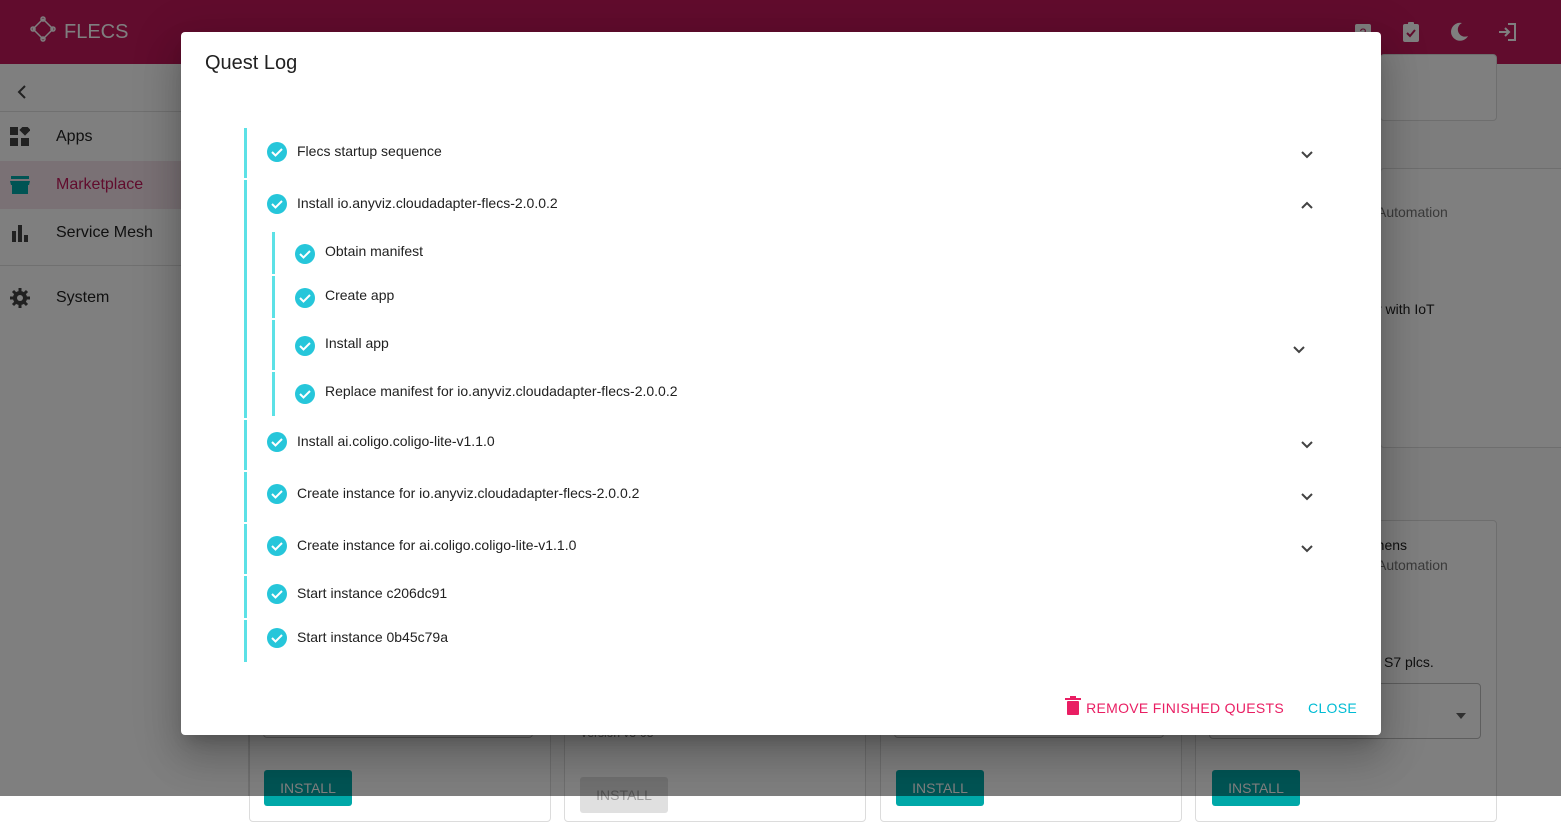  Describe the element at coordinates (793, 345) in the screenshot. I see `subquest-item: Install app` at that location.